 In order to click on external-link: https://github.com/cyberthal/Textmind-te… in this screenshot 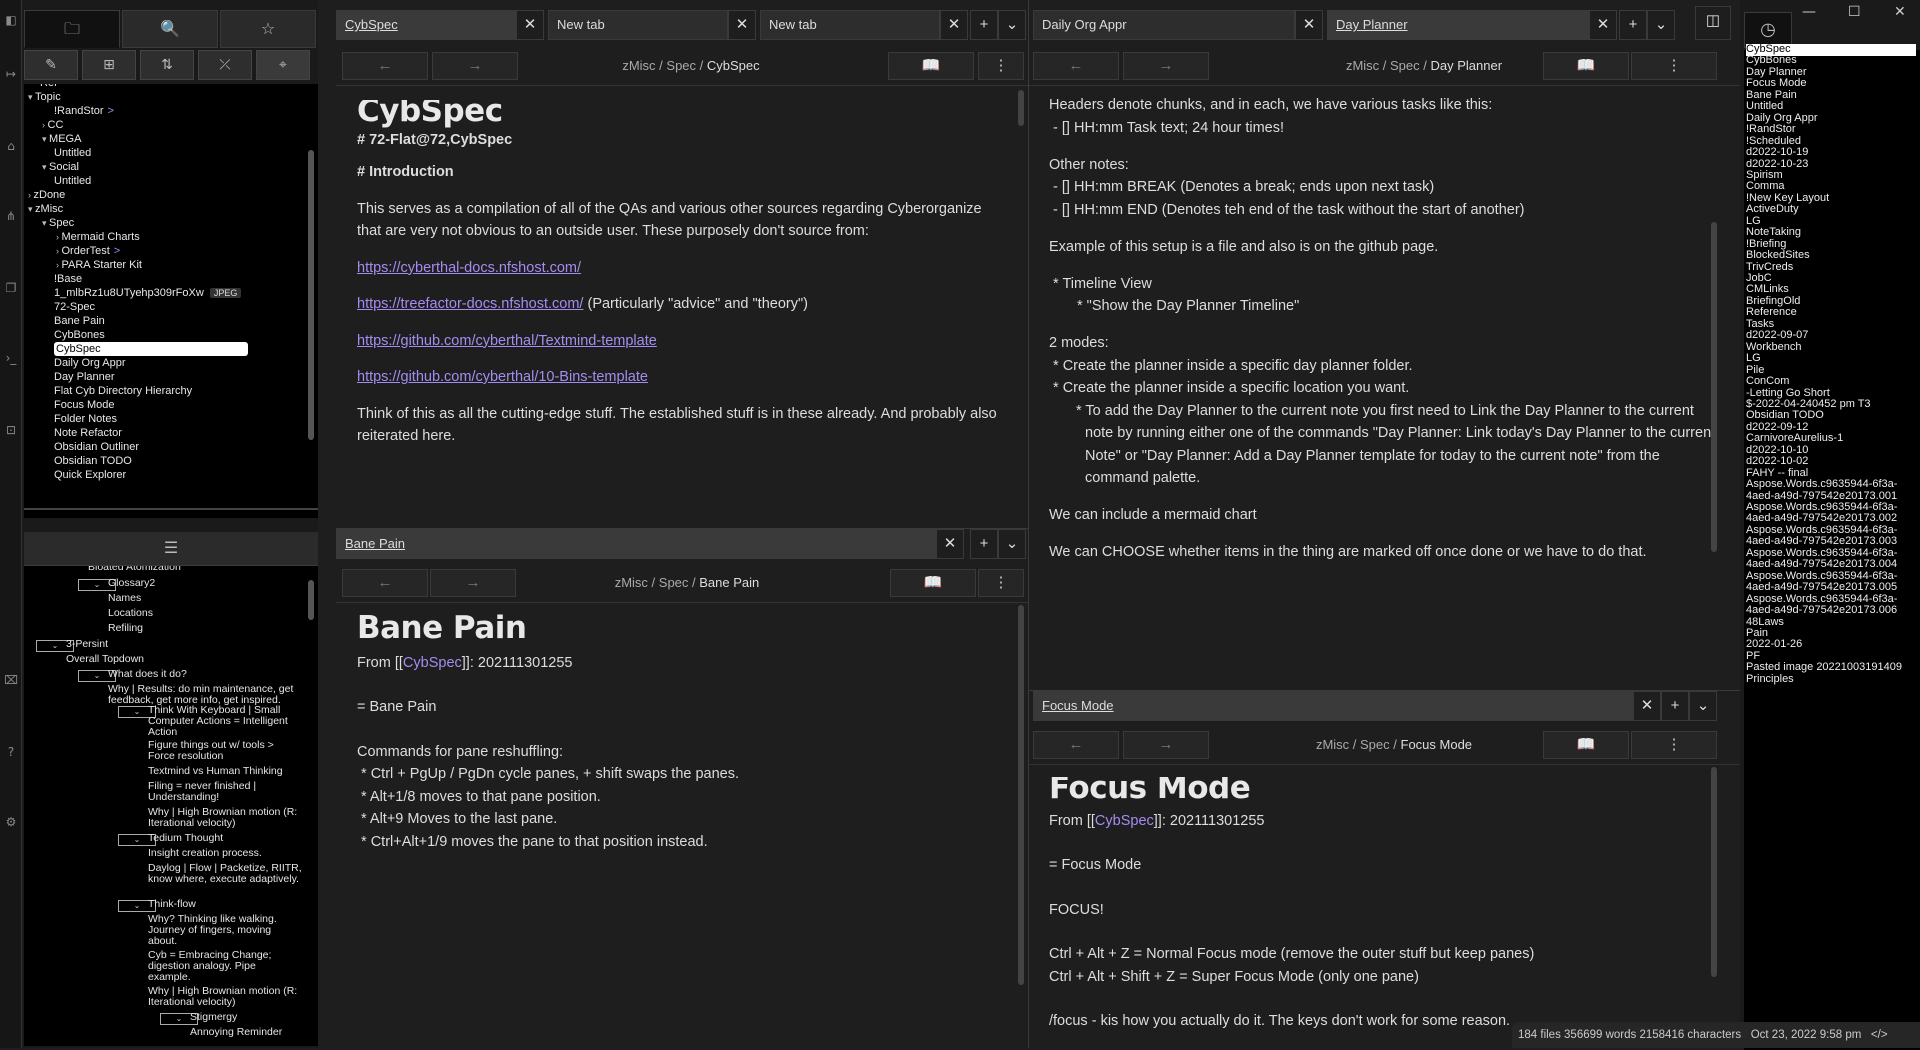, I will do `click(507, 341)`.